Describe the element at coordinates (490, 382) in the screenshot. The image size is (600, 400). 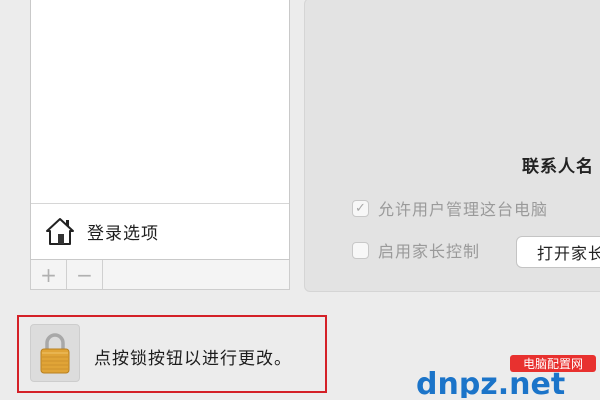
I see `watermark-brand-text: dnpz.net` at that location.